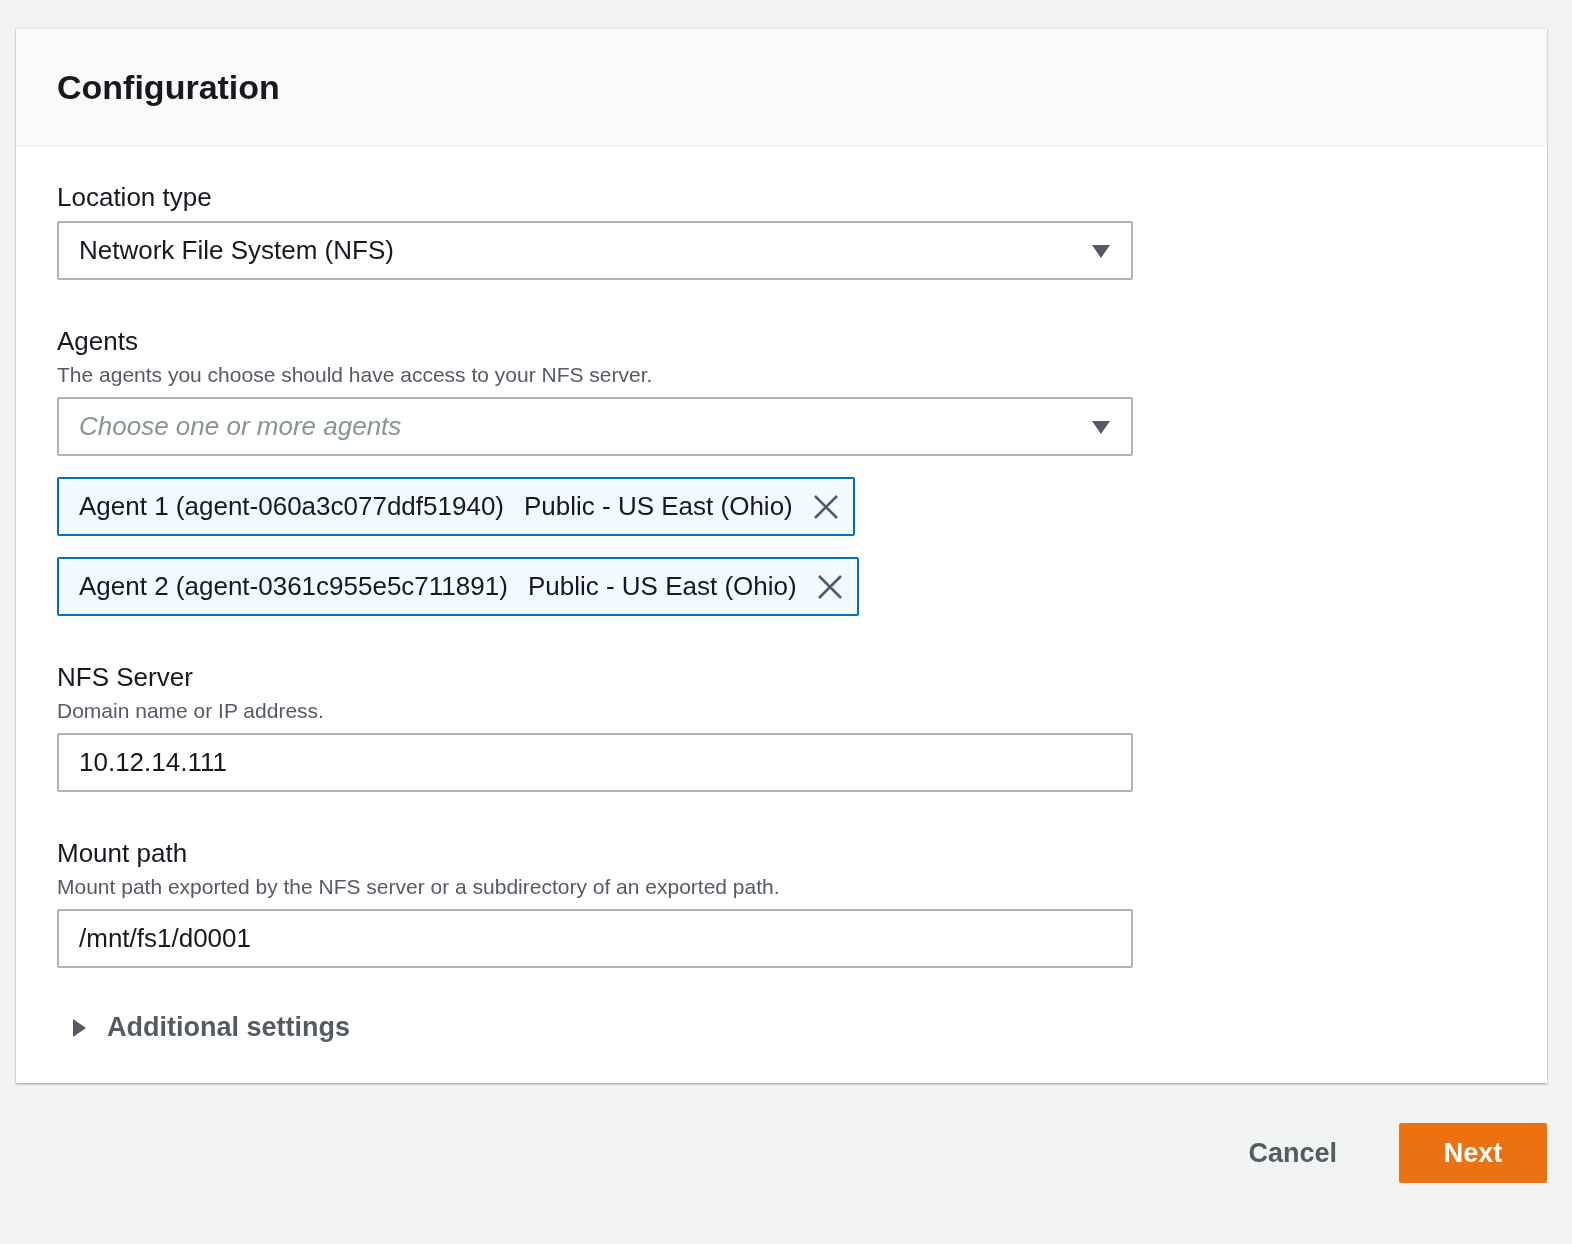  Describe the element at coordinates (135, 197) in the screenshot. I see `field-label: Location type` at that location.